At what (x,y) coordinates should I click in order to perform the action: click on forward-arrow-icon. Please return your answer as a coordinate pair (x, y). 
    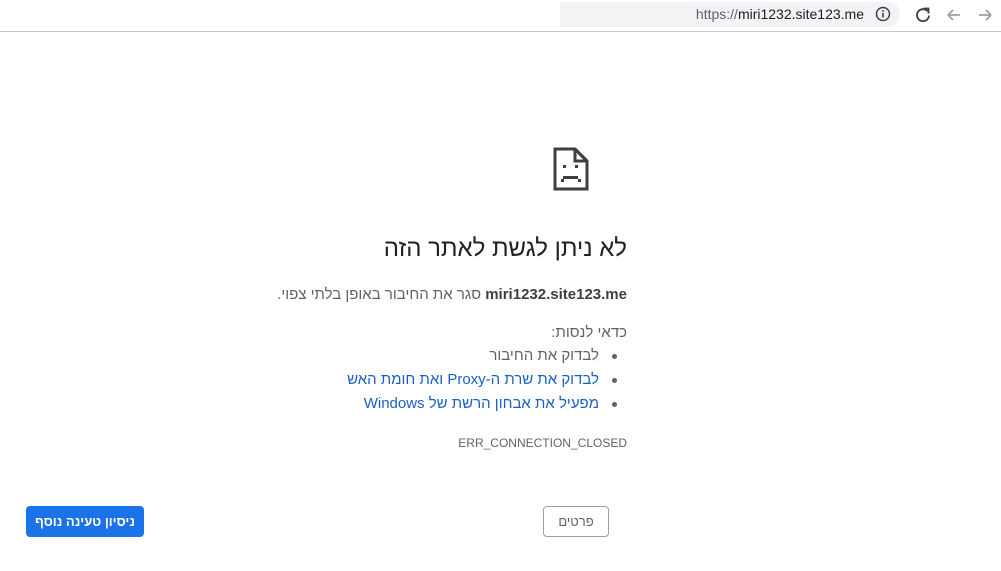
    Looking at the image, I should click on (985, 15).